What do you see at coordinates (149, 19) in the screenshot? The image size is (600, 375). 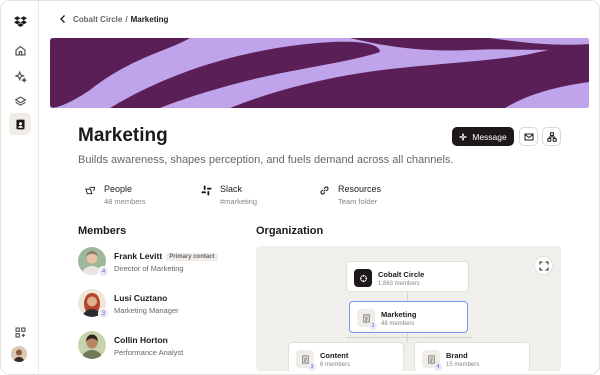 I see `breadcrumb-current: Marketing` at bounding box center [149, 19].